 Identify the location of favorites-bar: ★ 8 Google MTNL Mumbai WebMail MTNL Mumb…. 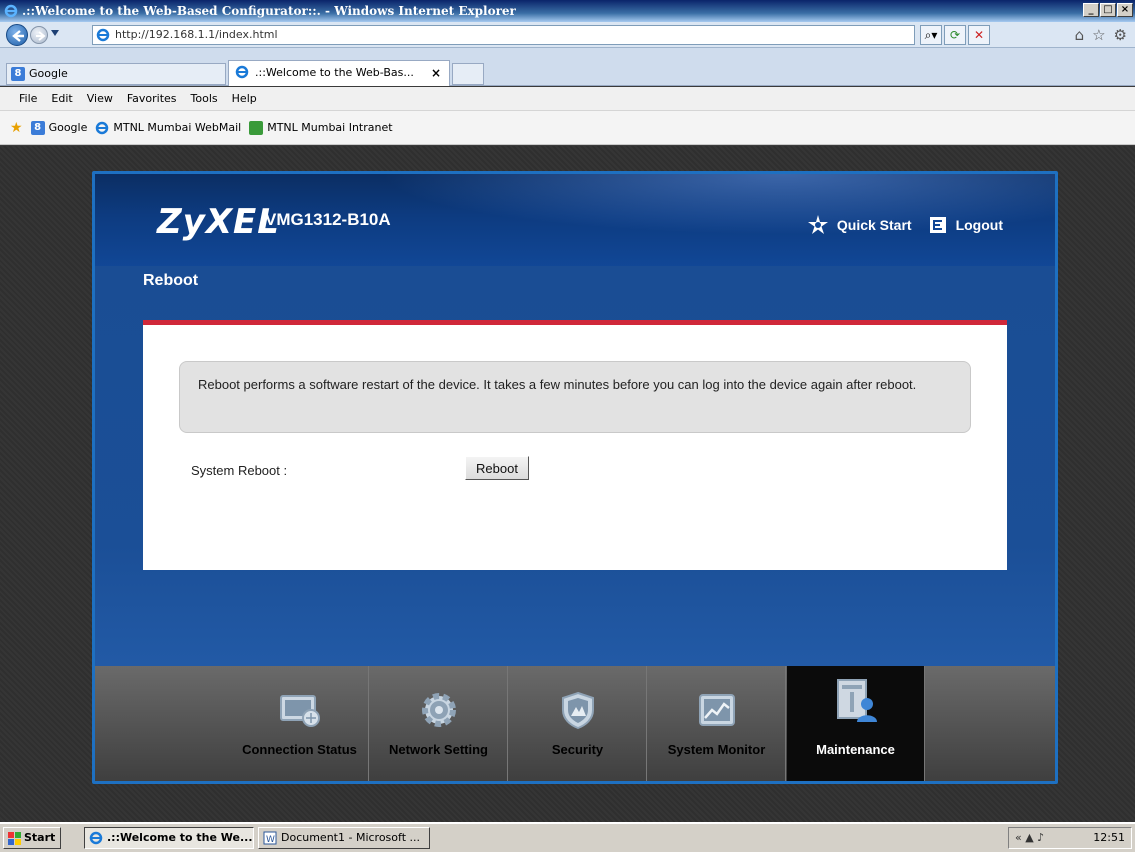
(567, 128).